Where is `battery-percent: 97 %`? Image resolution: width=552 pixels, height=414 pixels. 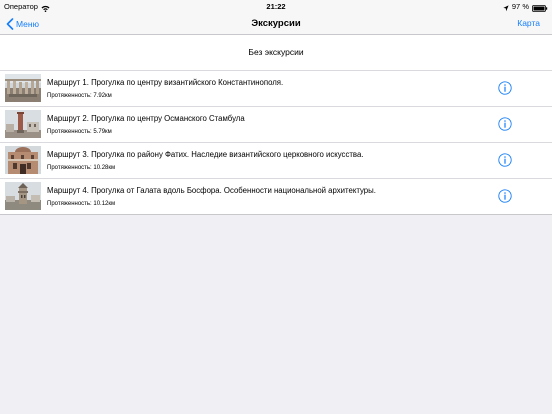
battery-percent: 97 % is located at coordinates (520, 6).